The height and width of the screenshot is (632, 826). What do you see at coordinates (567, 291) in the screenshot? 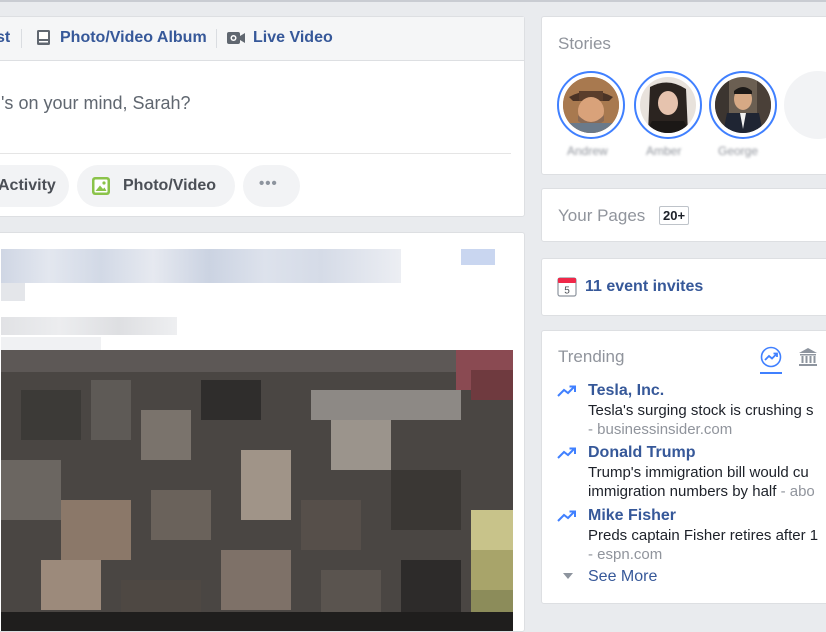
I see `calendar-day: 5` at bounding box center [567, 291].